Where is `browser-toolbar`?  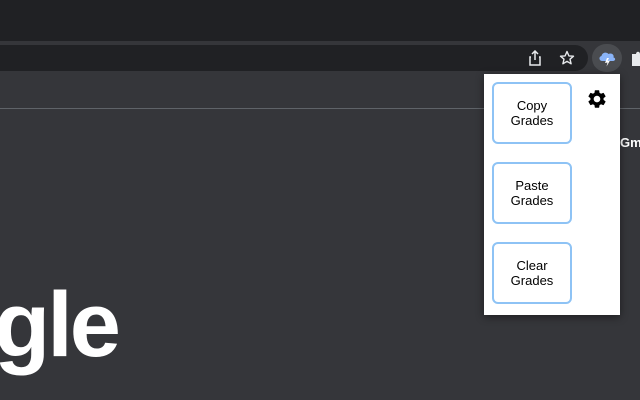
browser-toolbar is located at coordinates (320, 57).